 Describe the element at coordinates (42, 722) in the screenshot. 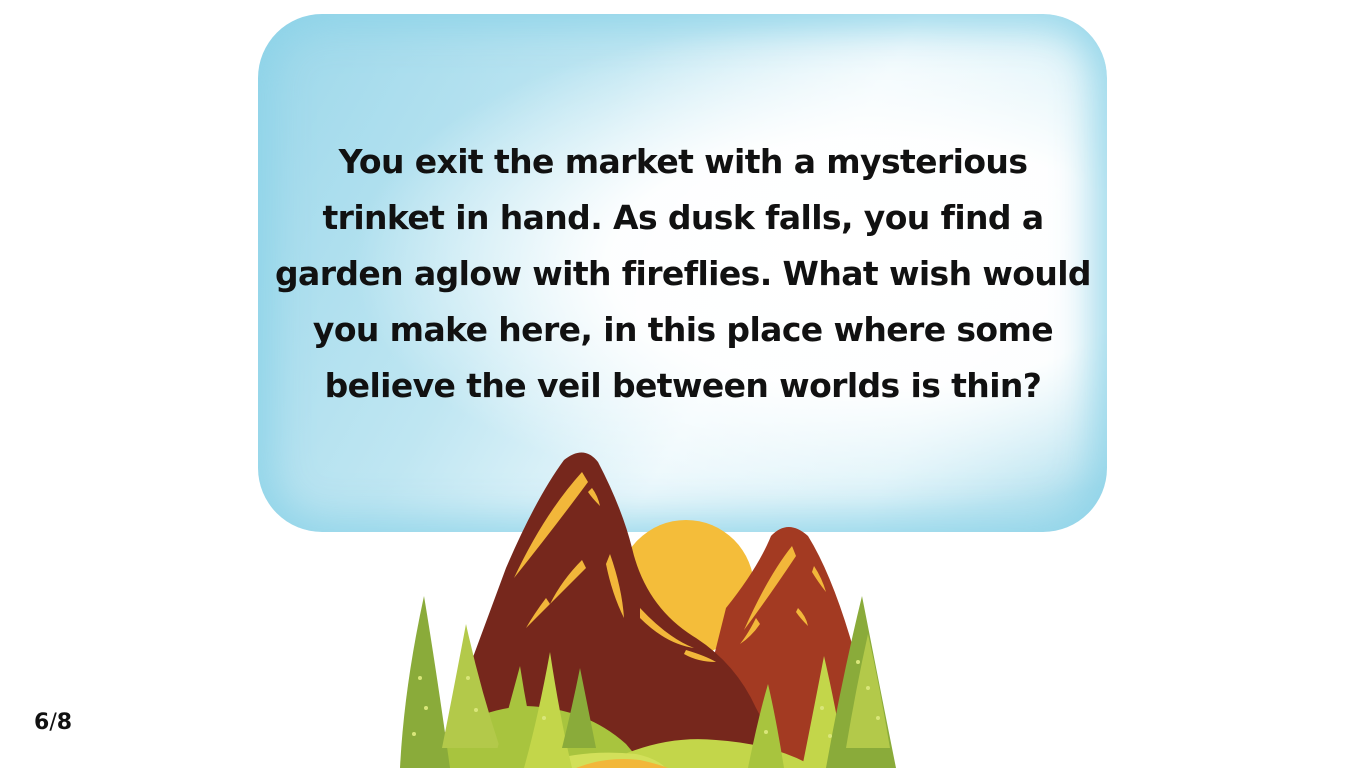

I see `page-current: 6` at that location.